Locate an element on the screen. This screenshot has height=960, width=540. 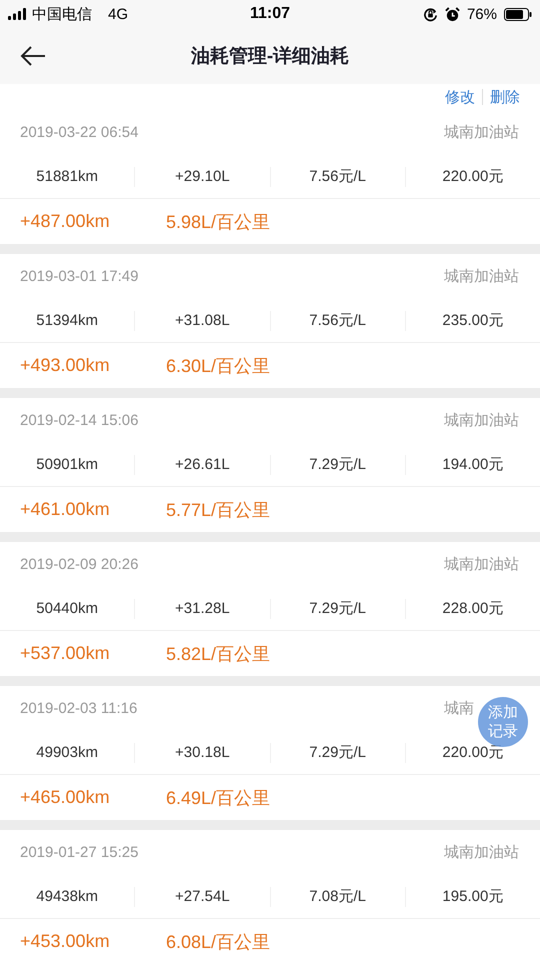
odometer-reading: 49438km is located at coordinates (67, 896).